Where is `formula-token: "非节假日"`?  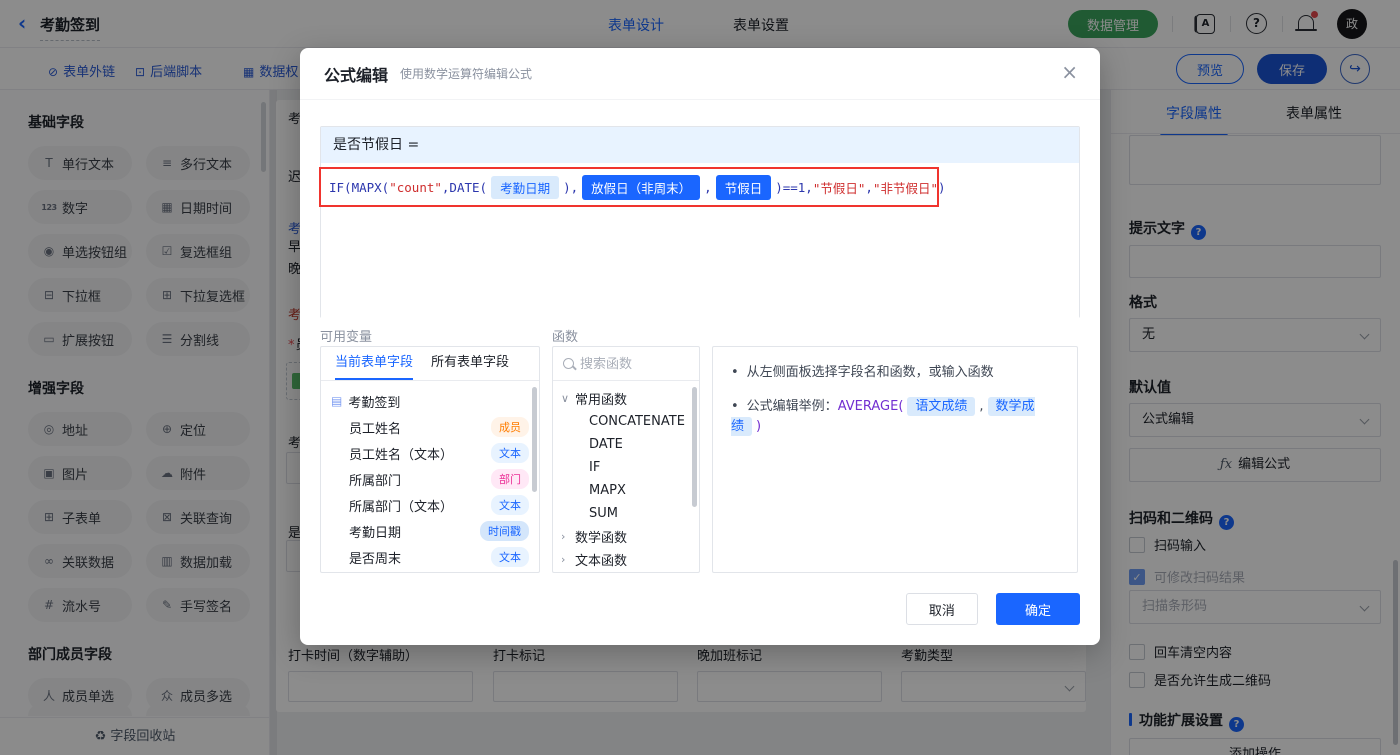 formula-token: "非节假日" is located at coordinates (905, 187).